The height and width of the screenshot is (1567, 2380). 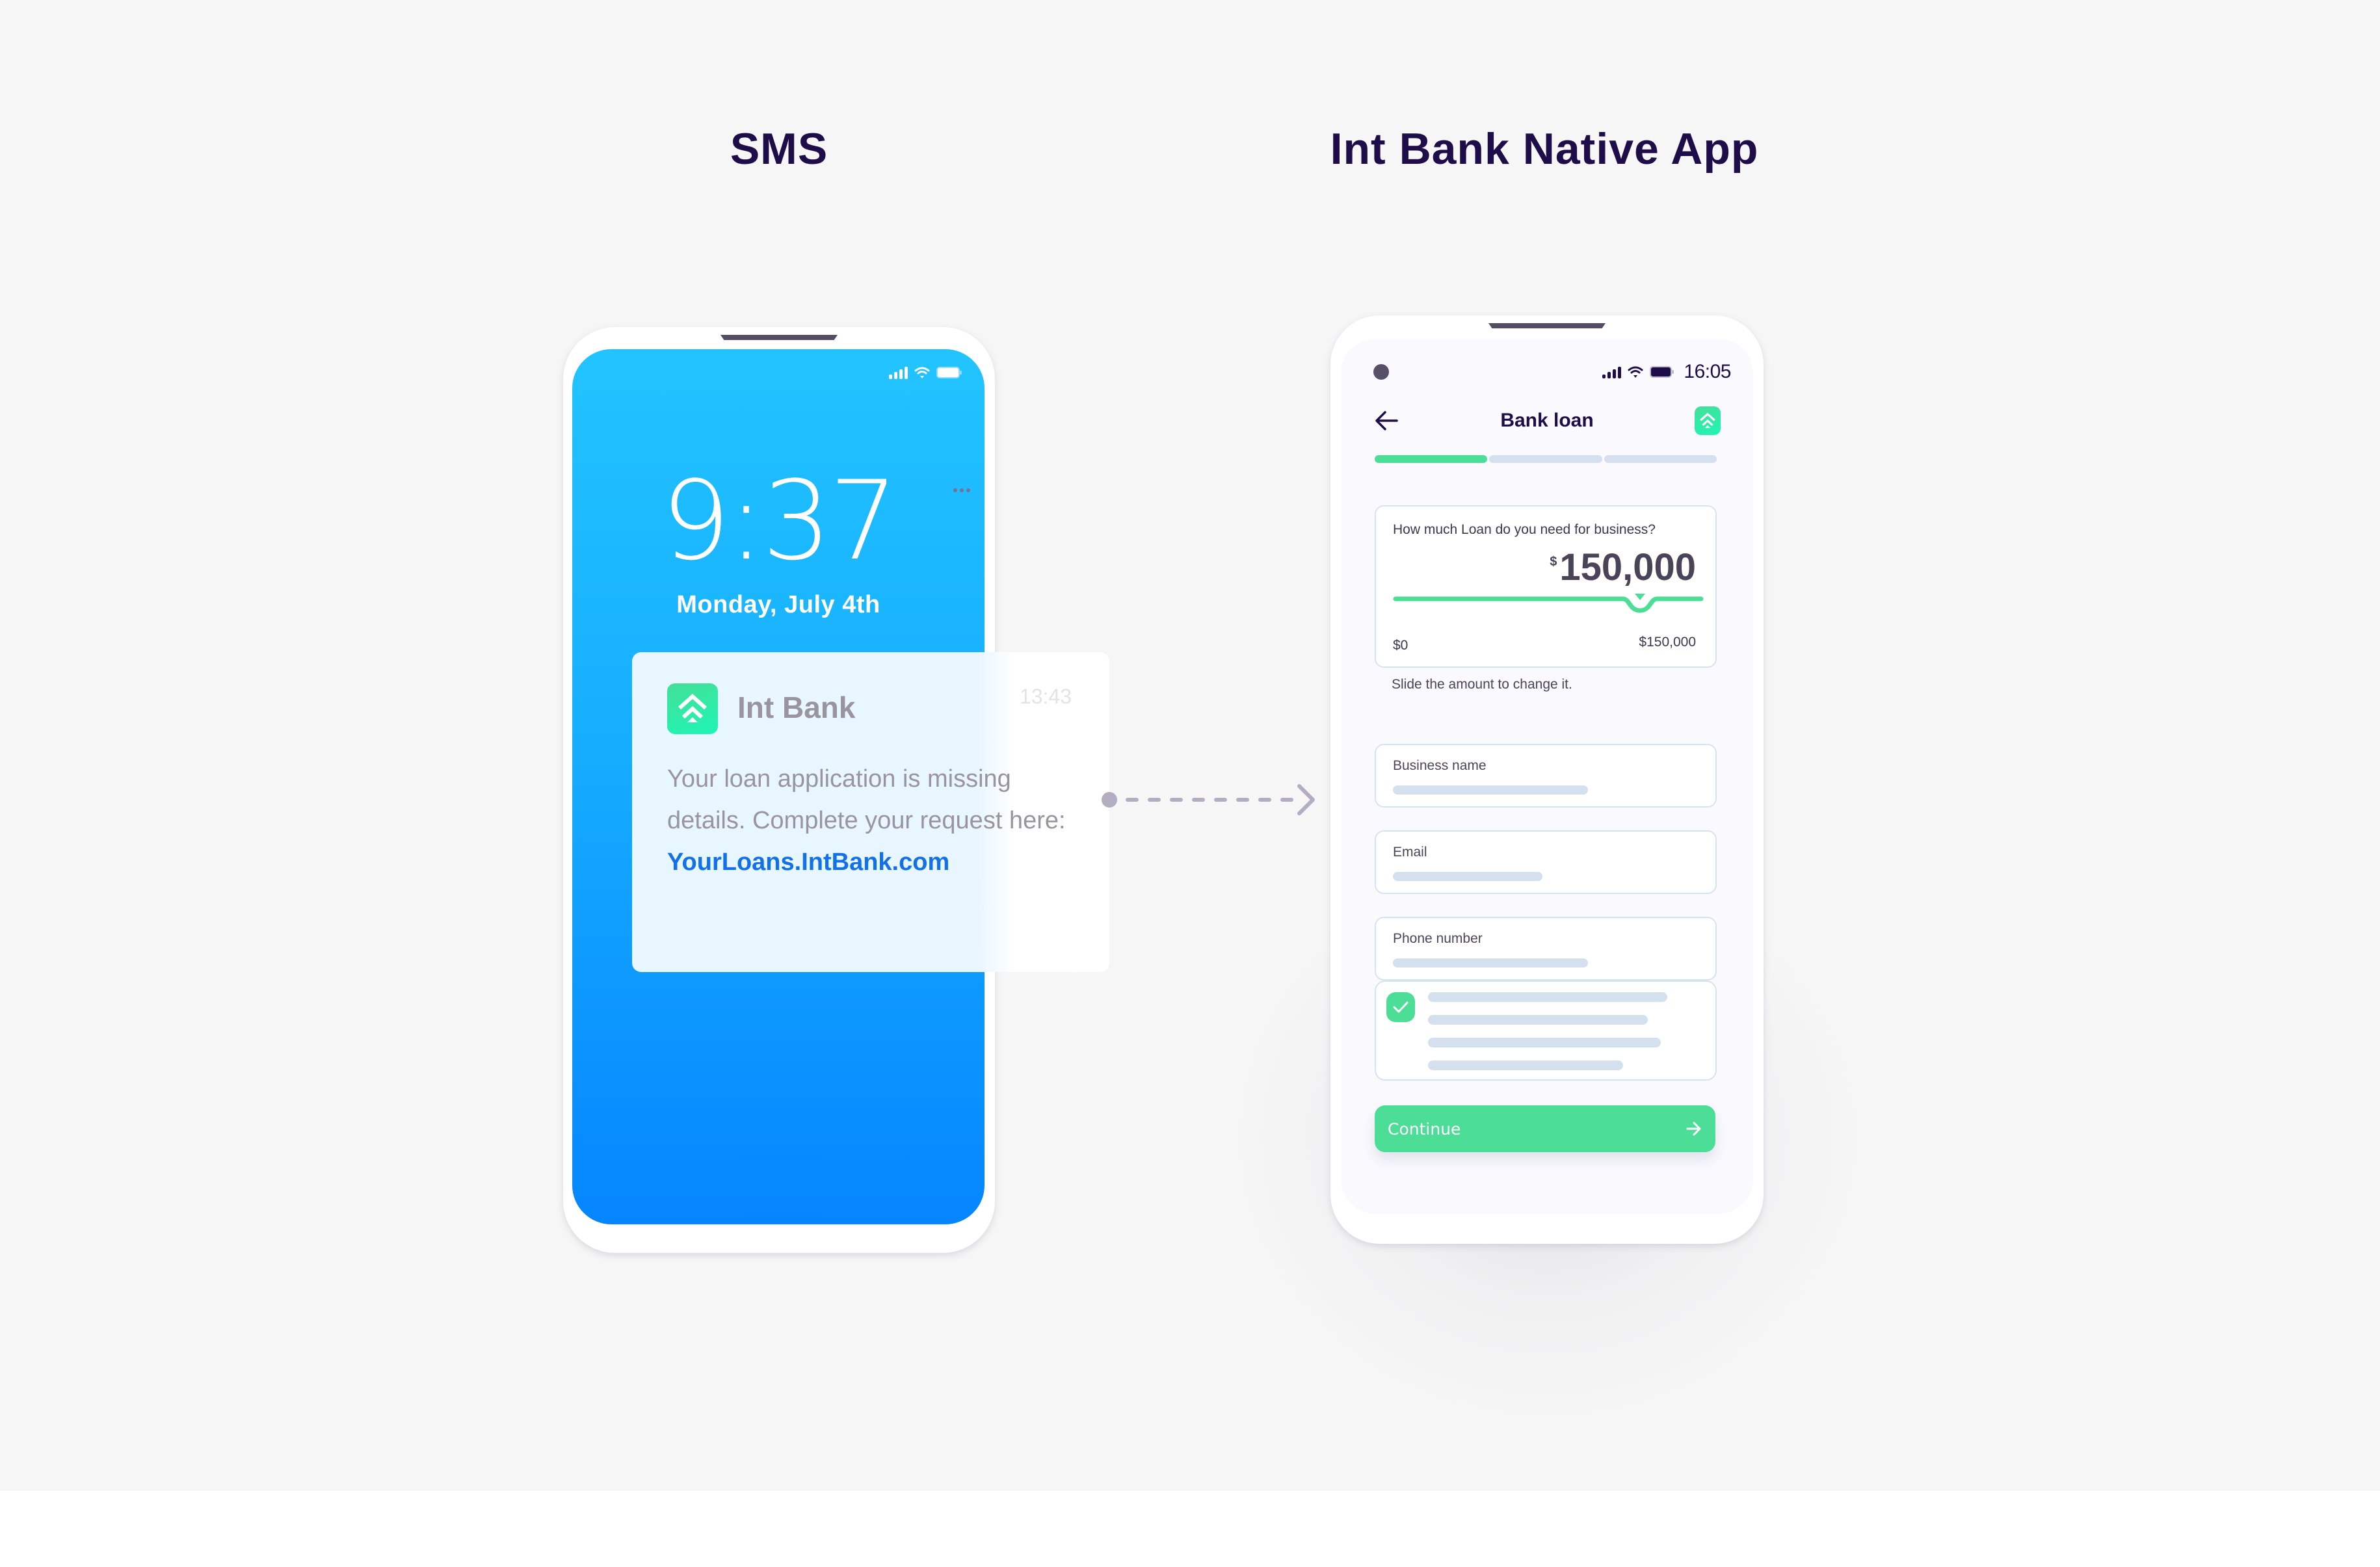 What do you see at coordinates (1381, 372) in the screenshot?
I see `camera-icon` at bounding box center [1381, 372].